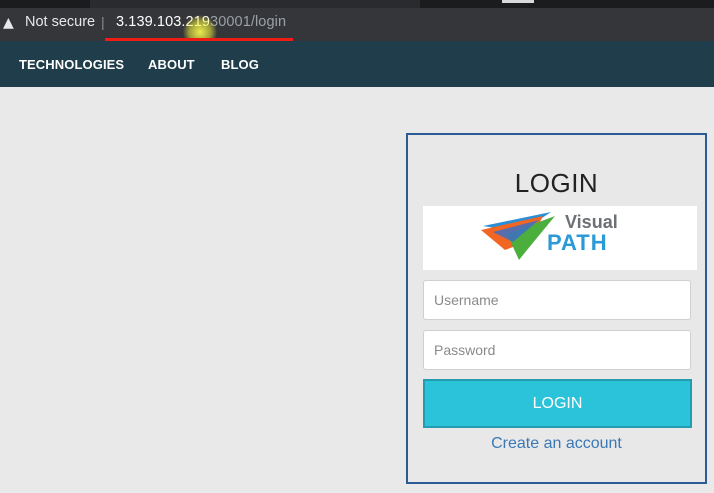 The height and width of the screenshot is (493, 714). What do you see at coordinates (577, 242) in the screenshot?
I see `logo-text-path: PATH` at bounding box center [577, 242].